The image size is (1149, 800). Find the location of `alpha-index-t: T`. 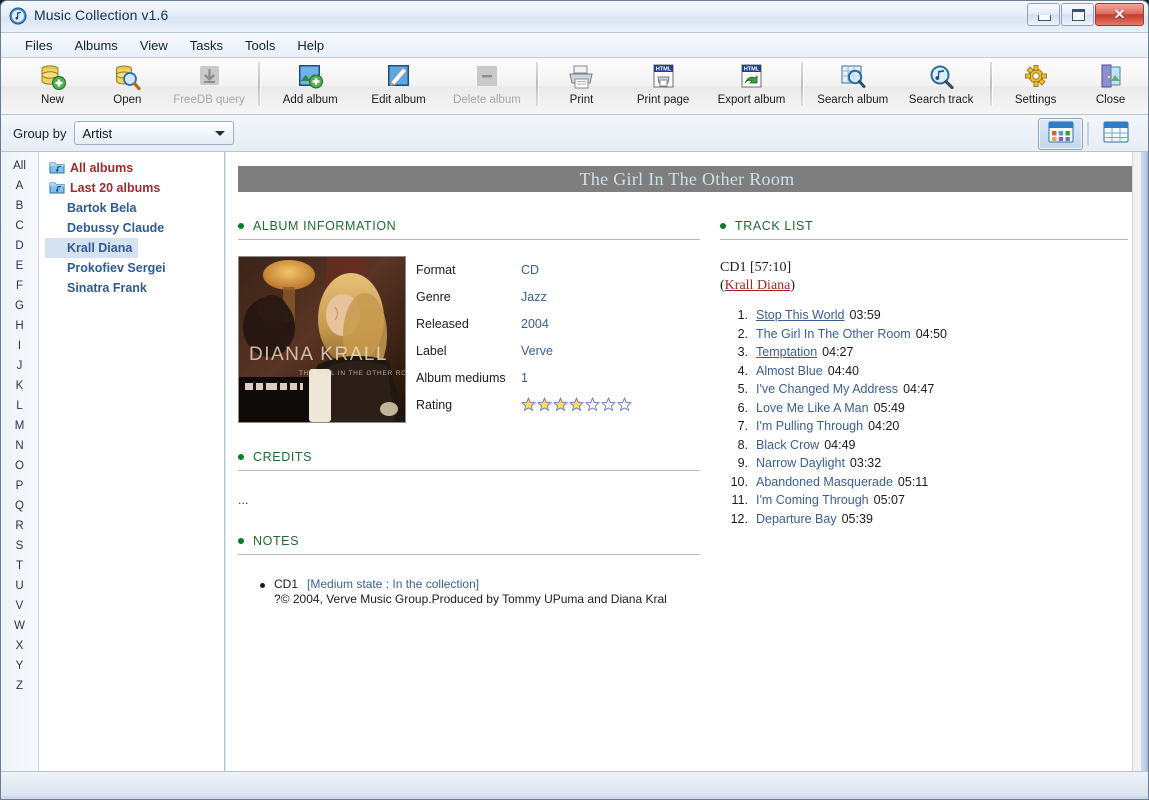

alpha-index-t: T is located at coordinates (19, 566).